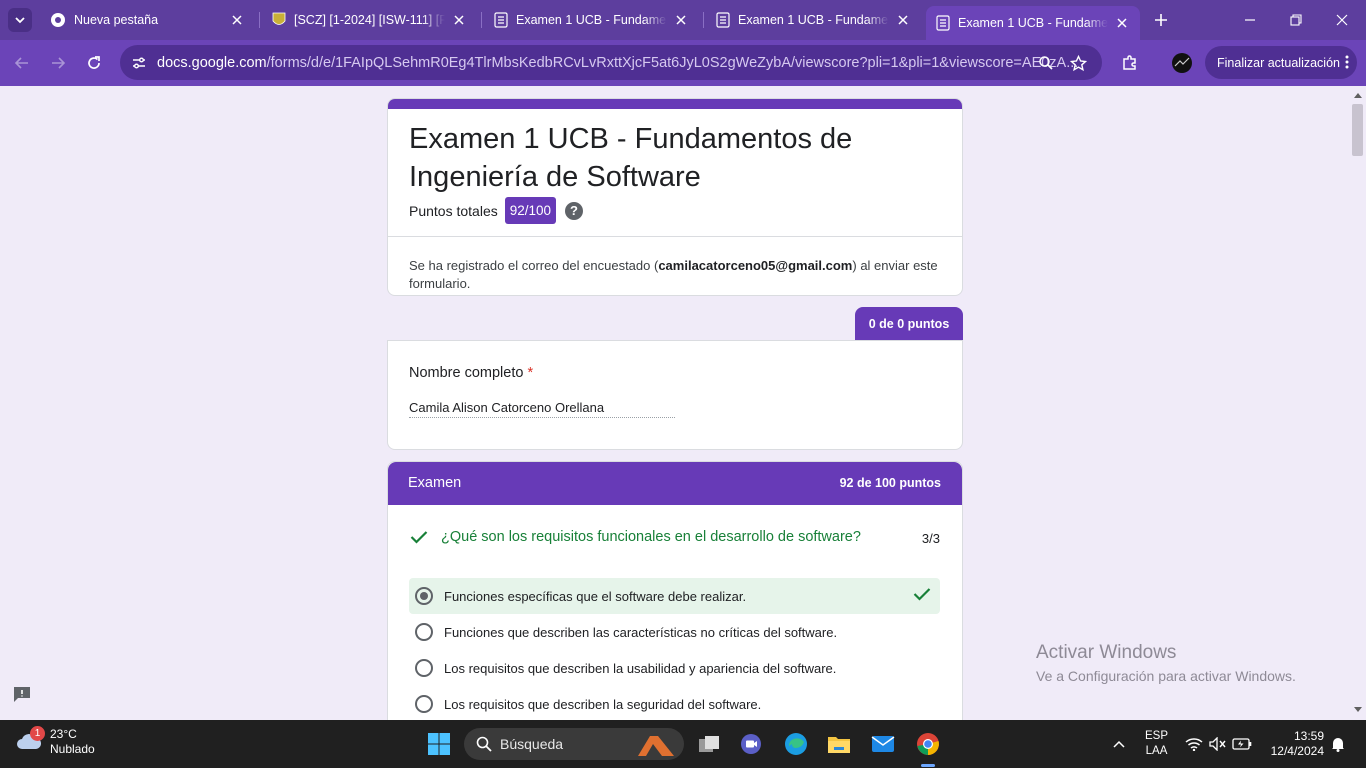 Image resolution: width=1366 pixels, height=768 pixels. Describe the element at coordinates (909, 323) in the screenshot. I see `name-section-points: 0 de 0 puntos` at that location.